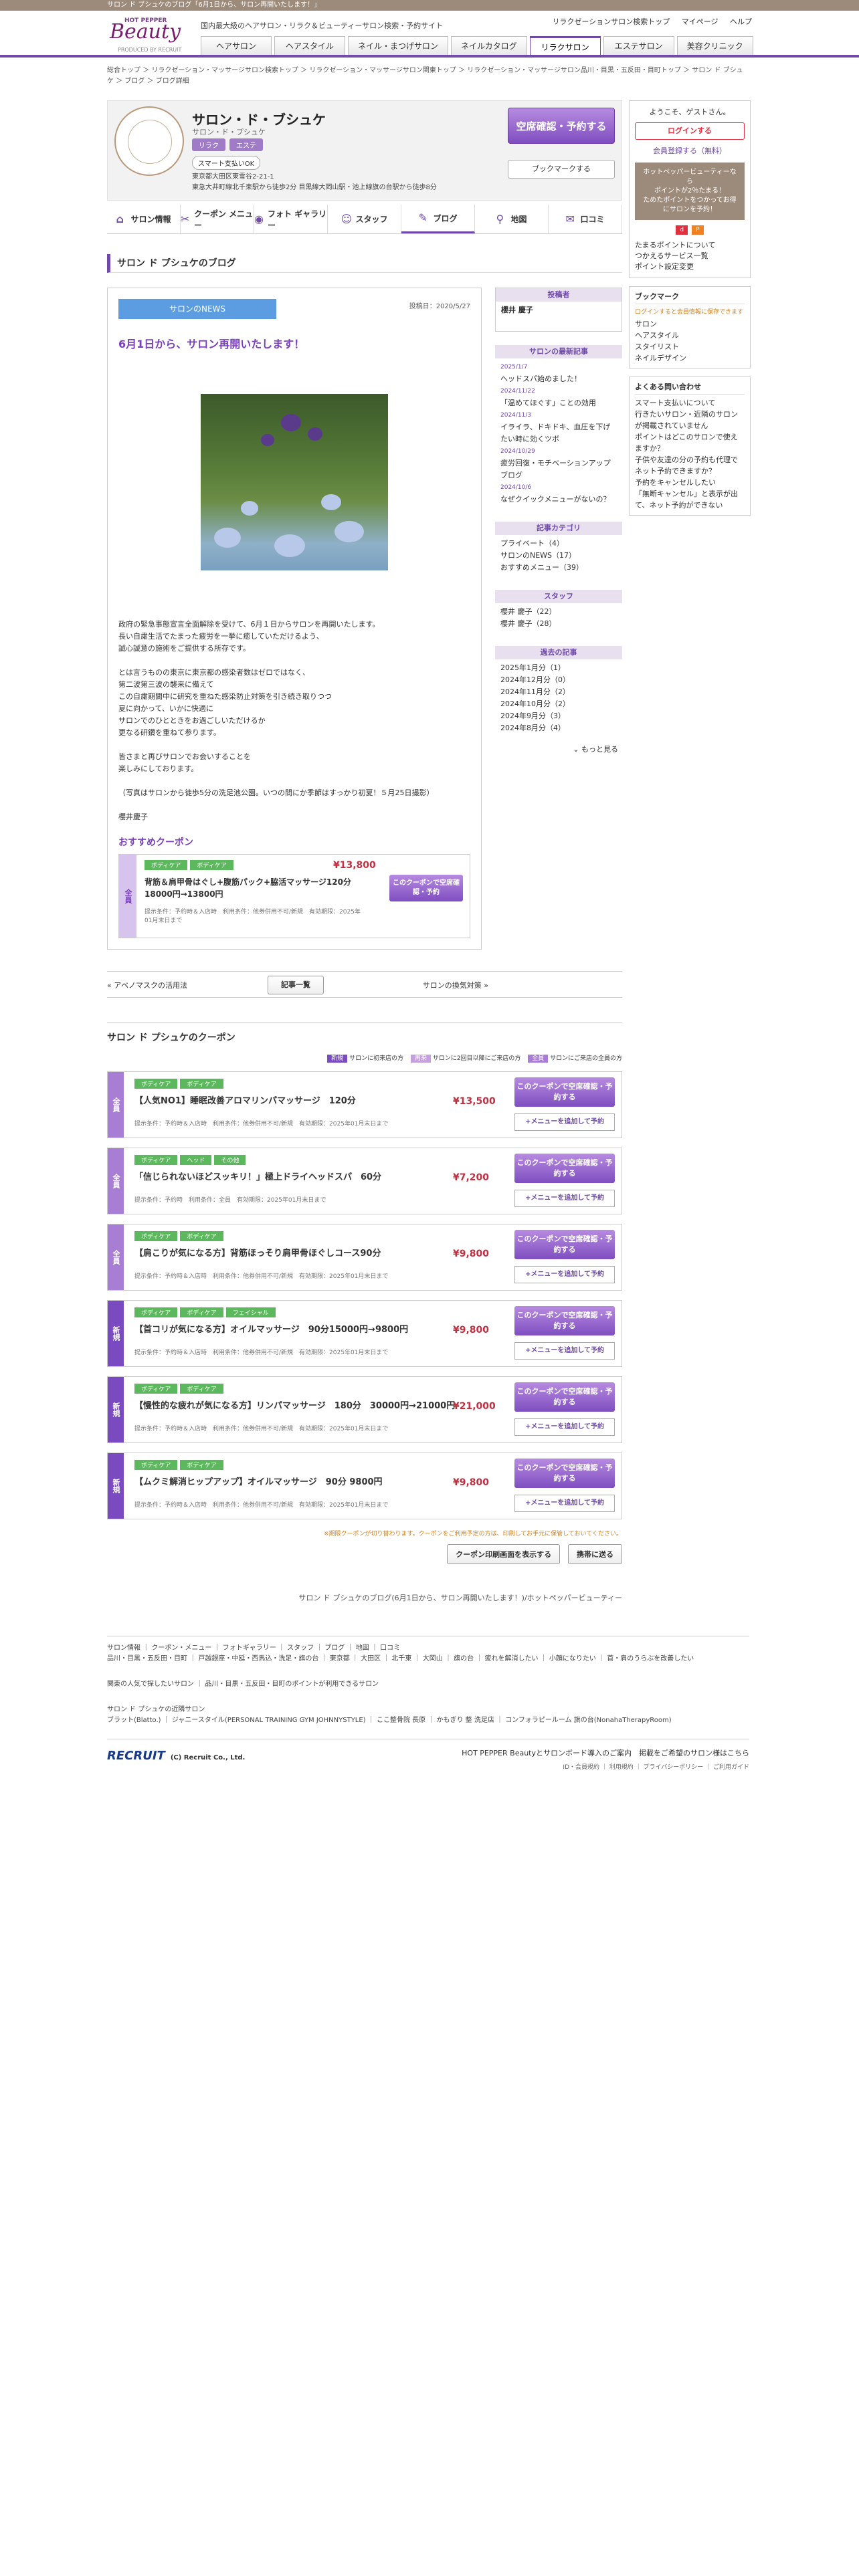  What do you see at coordinates (690, 324) in the screenshot?
I see `bookmark-item: サロン` at bounding box center [690, 324].